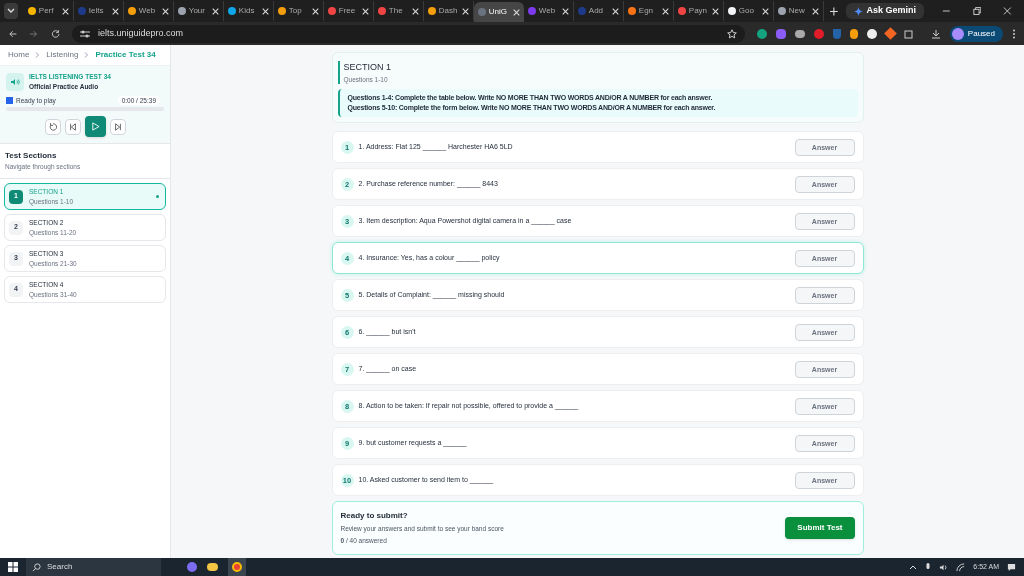  What do you see at coordinates (55, 33) in the screenshot?
I see `reload-icon` at bounding box center [55, 33].